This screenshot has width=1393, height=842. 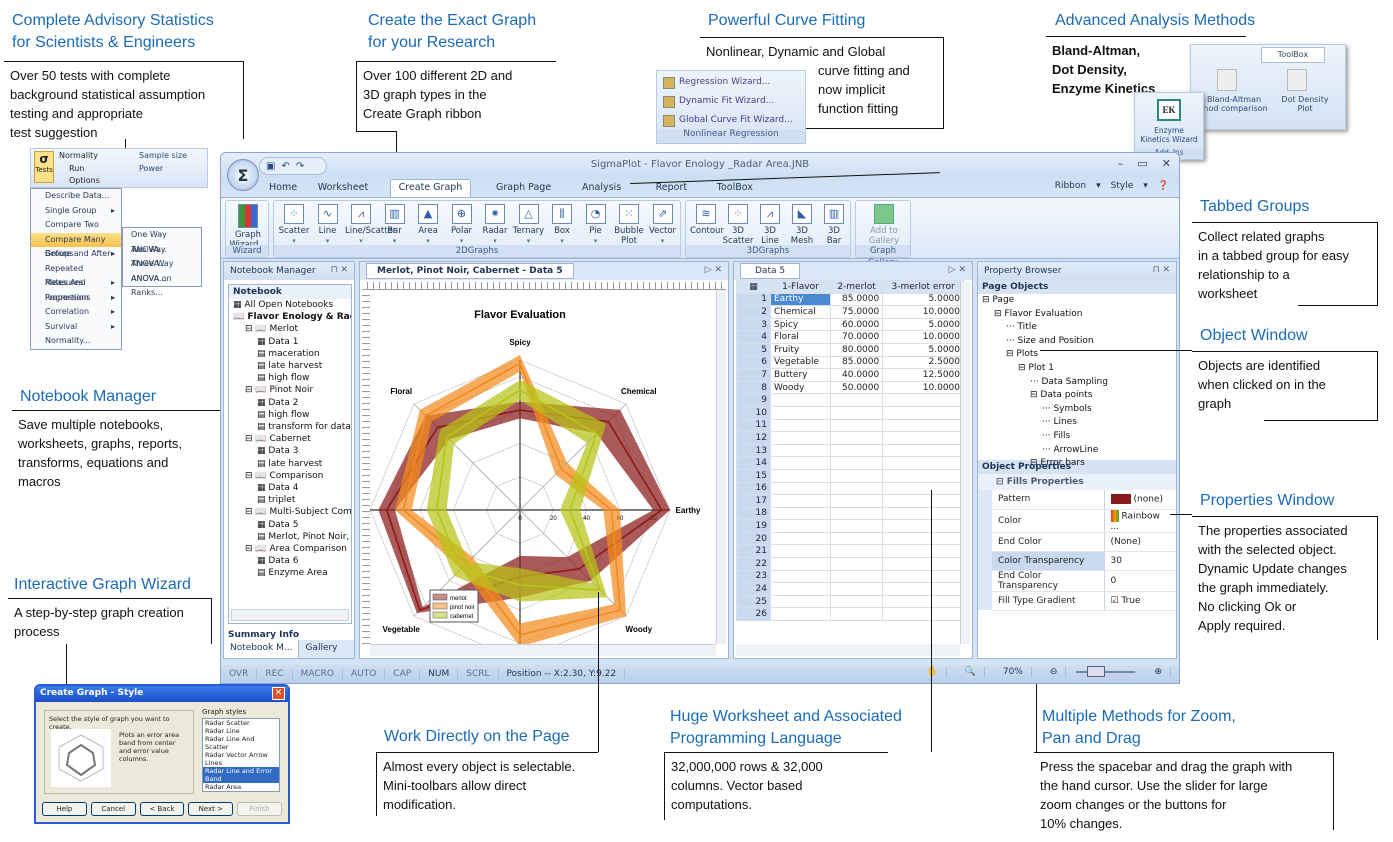 What do you see at coordinates (290, 439) in the screenshot?
I see `notebook-tree-item: ⊟ 📖 Cabernet` at bounding box center [290, 439].